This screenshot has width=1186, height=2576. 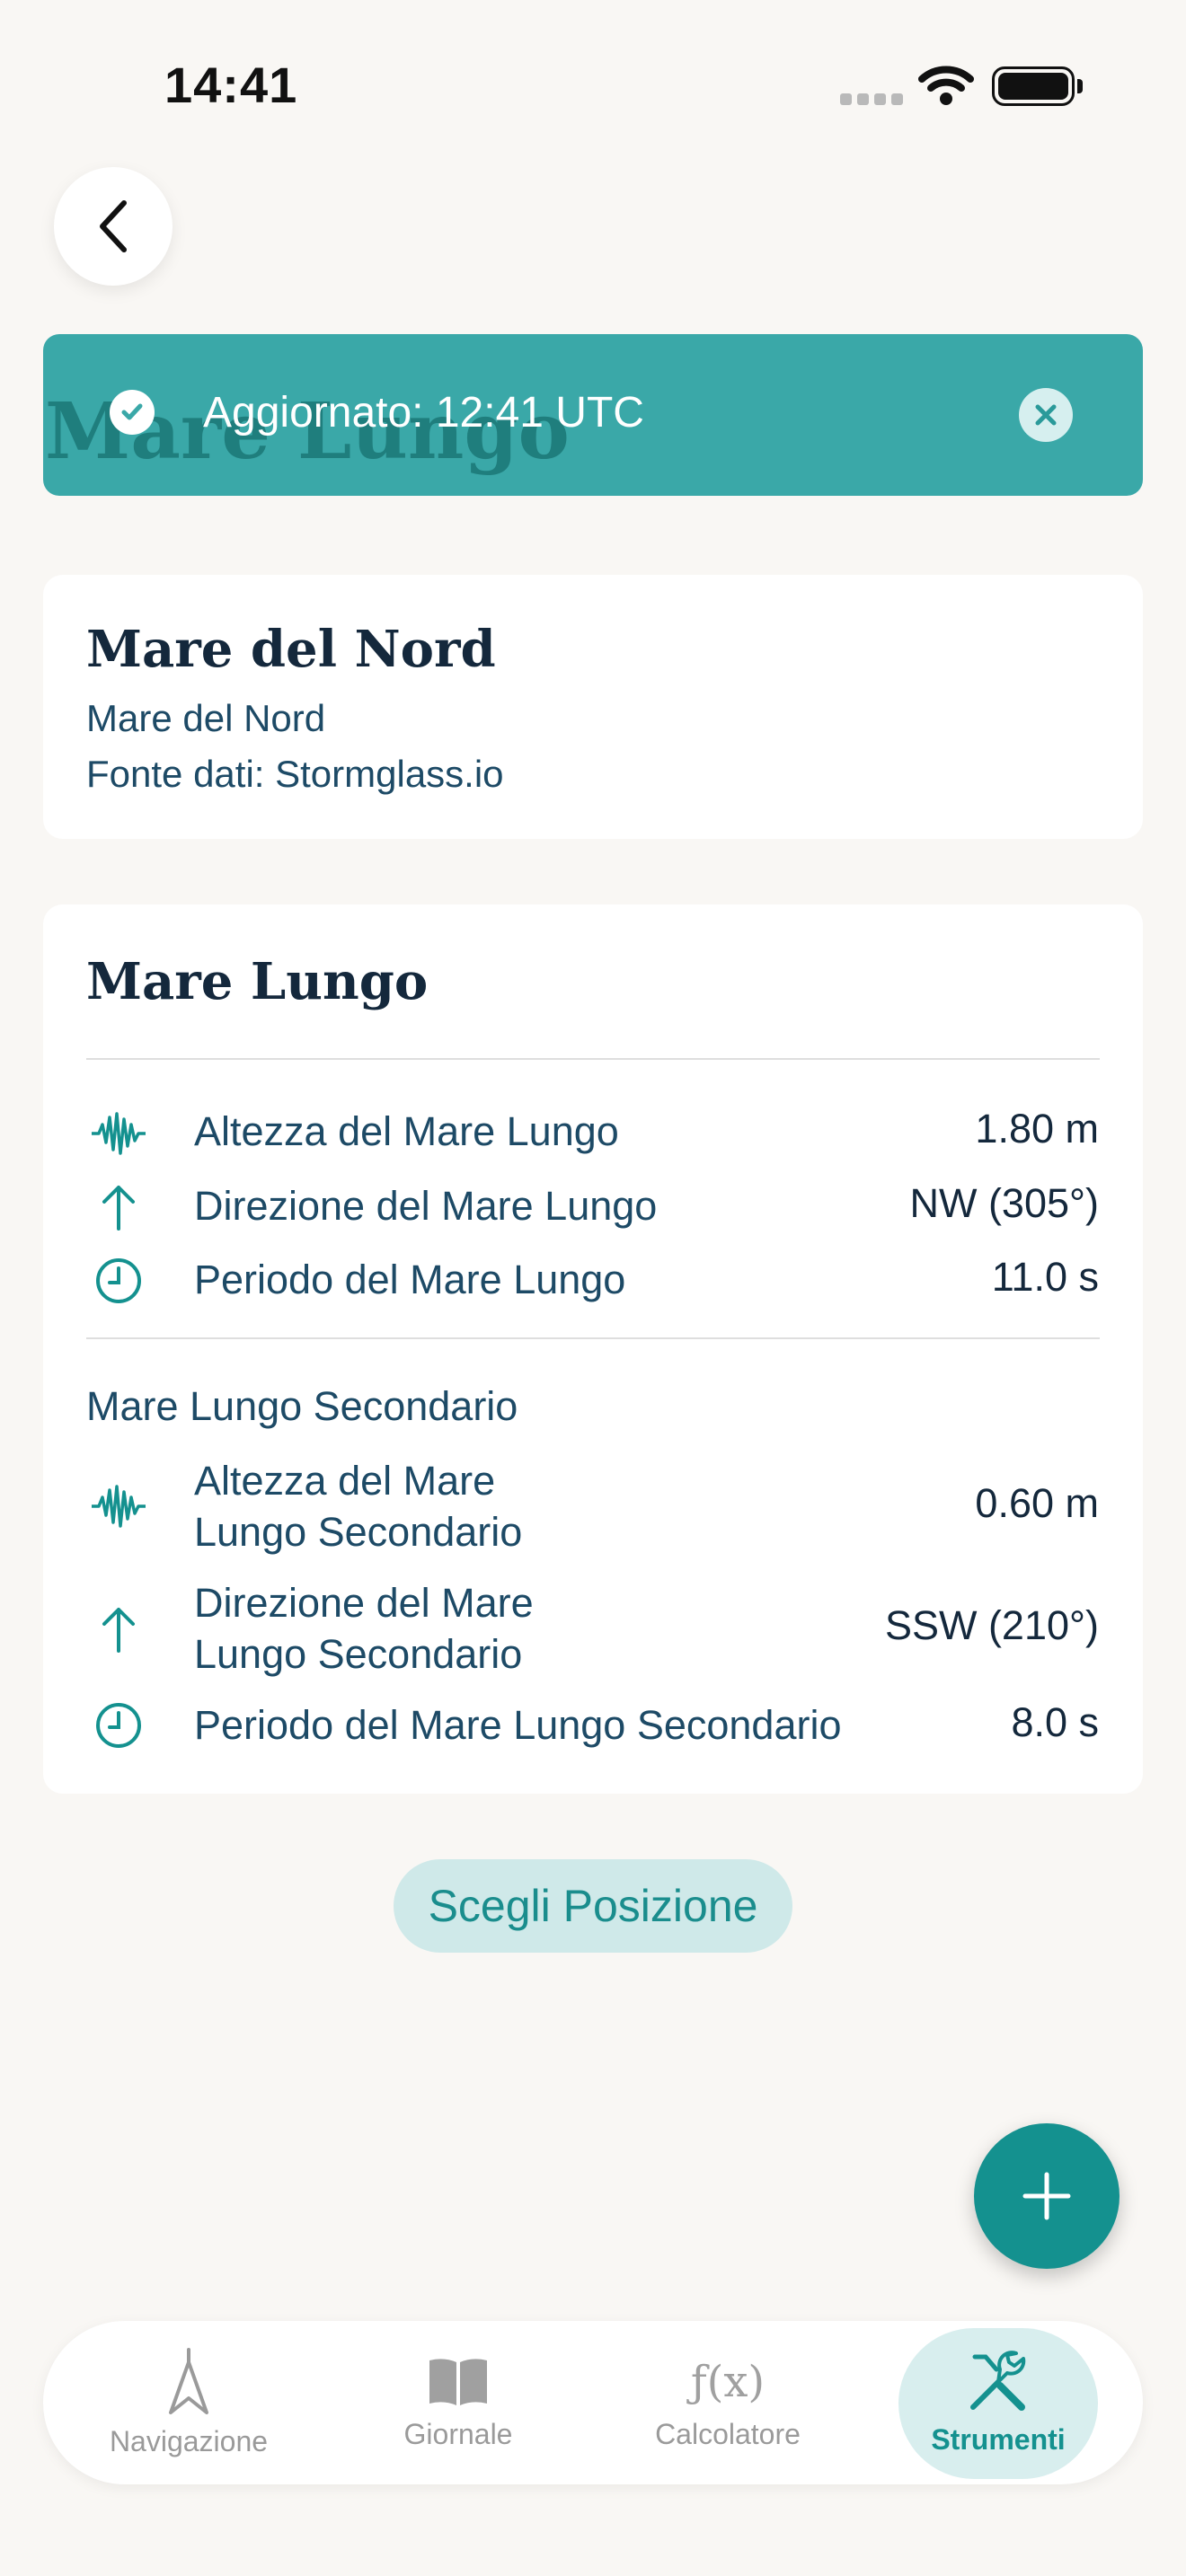 I want to click on close-banner-button, so click(x=1046, y=415).